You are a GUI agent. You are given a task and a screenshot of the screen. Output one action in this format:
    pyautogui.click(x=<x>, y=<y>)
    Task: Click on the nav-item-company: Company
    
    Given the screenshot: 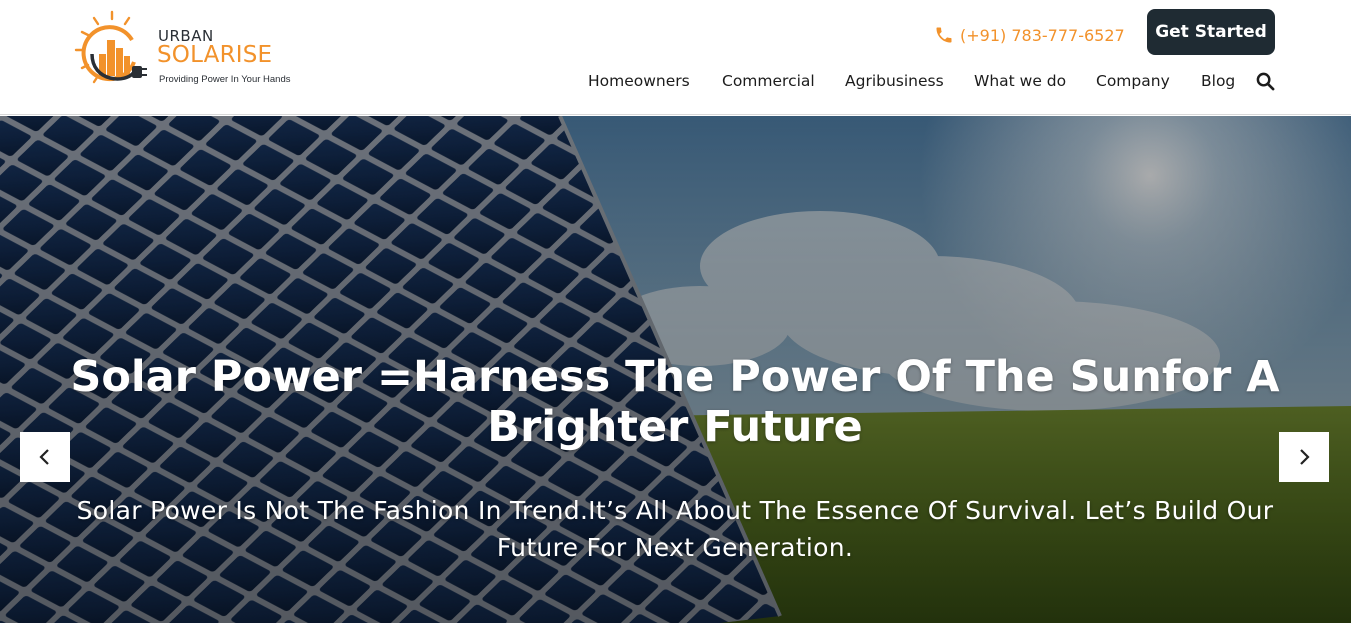 What is the action you would take?
    pyautogui.click(x=1133, y=81)
    